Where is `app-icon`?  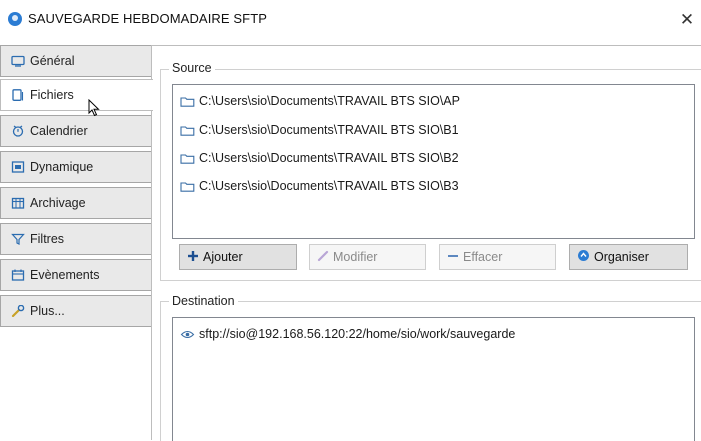
app-icon is located at coordinates (15, 19).